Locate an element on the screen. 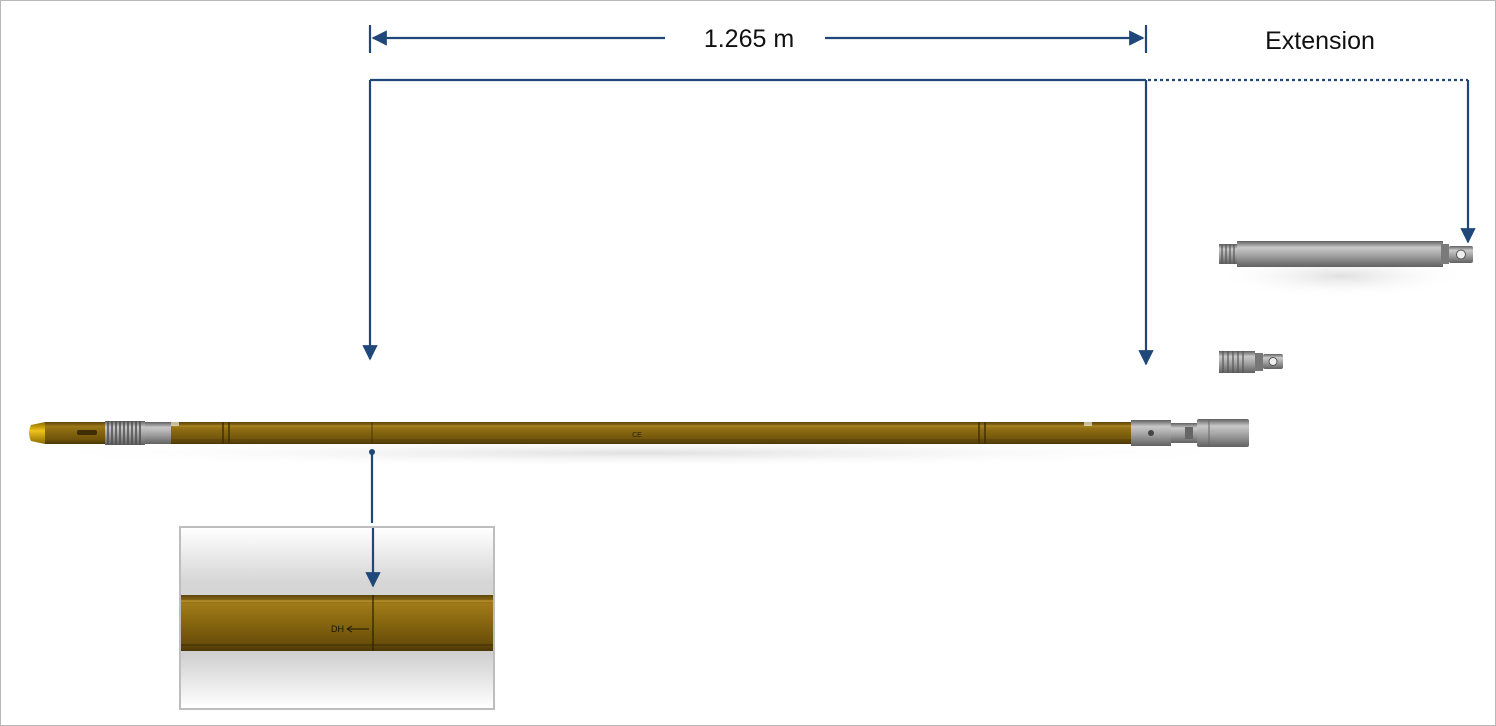 This screenshot has width=1496, height=726. probe-body is located at coordinates (651, 433).